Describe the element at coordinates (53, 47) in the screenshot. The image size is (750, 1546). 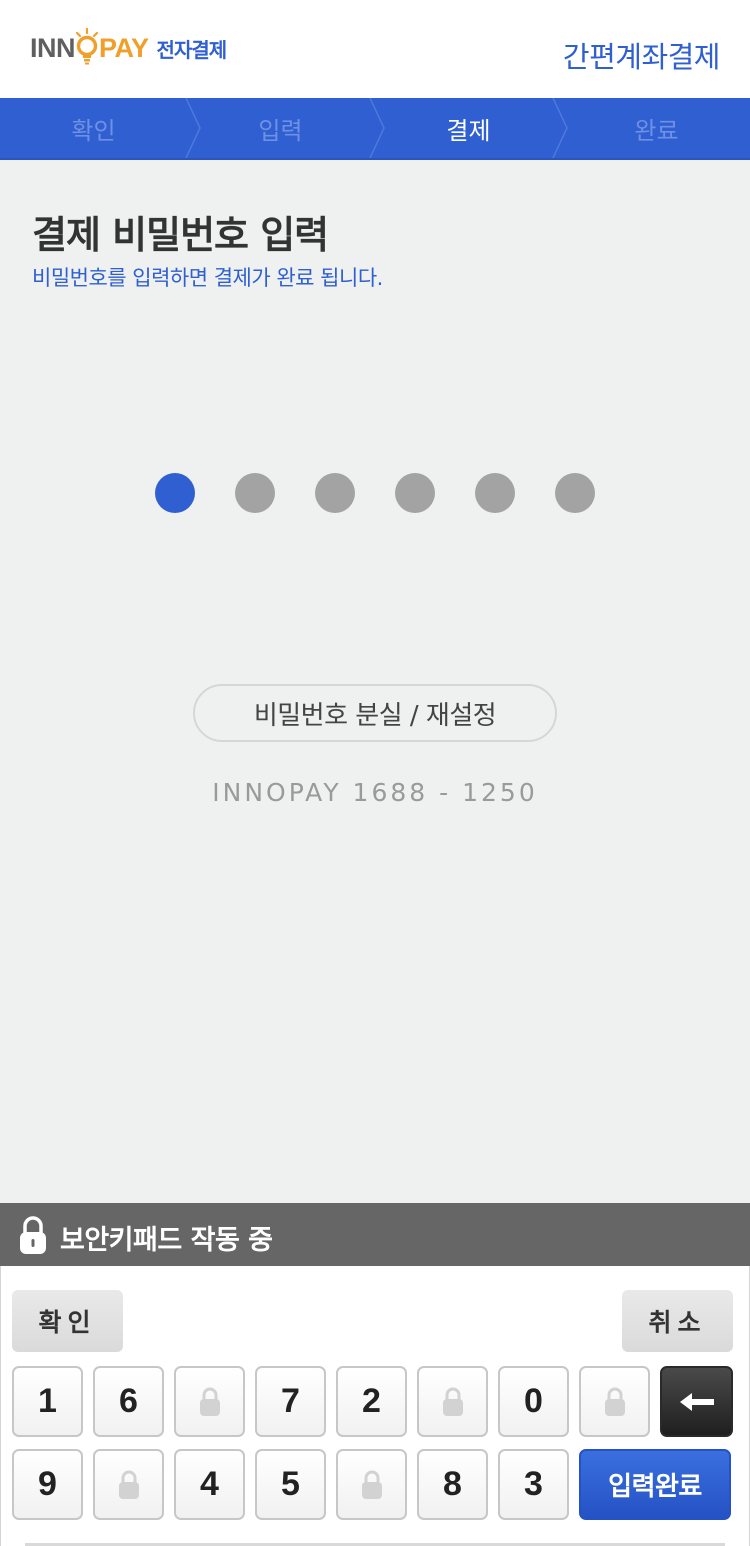
I see `logo-text-inno: INN` at that location.